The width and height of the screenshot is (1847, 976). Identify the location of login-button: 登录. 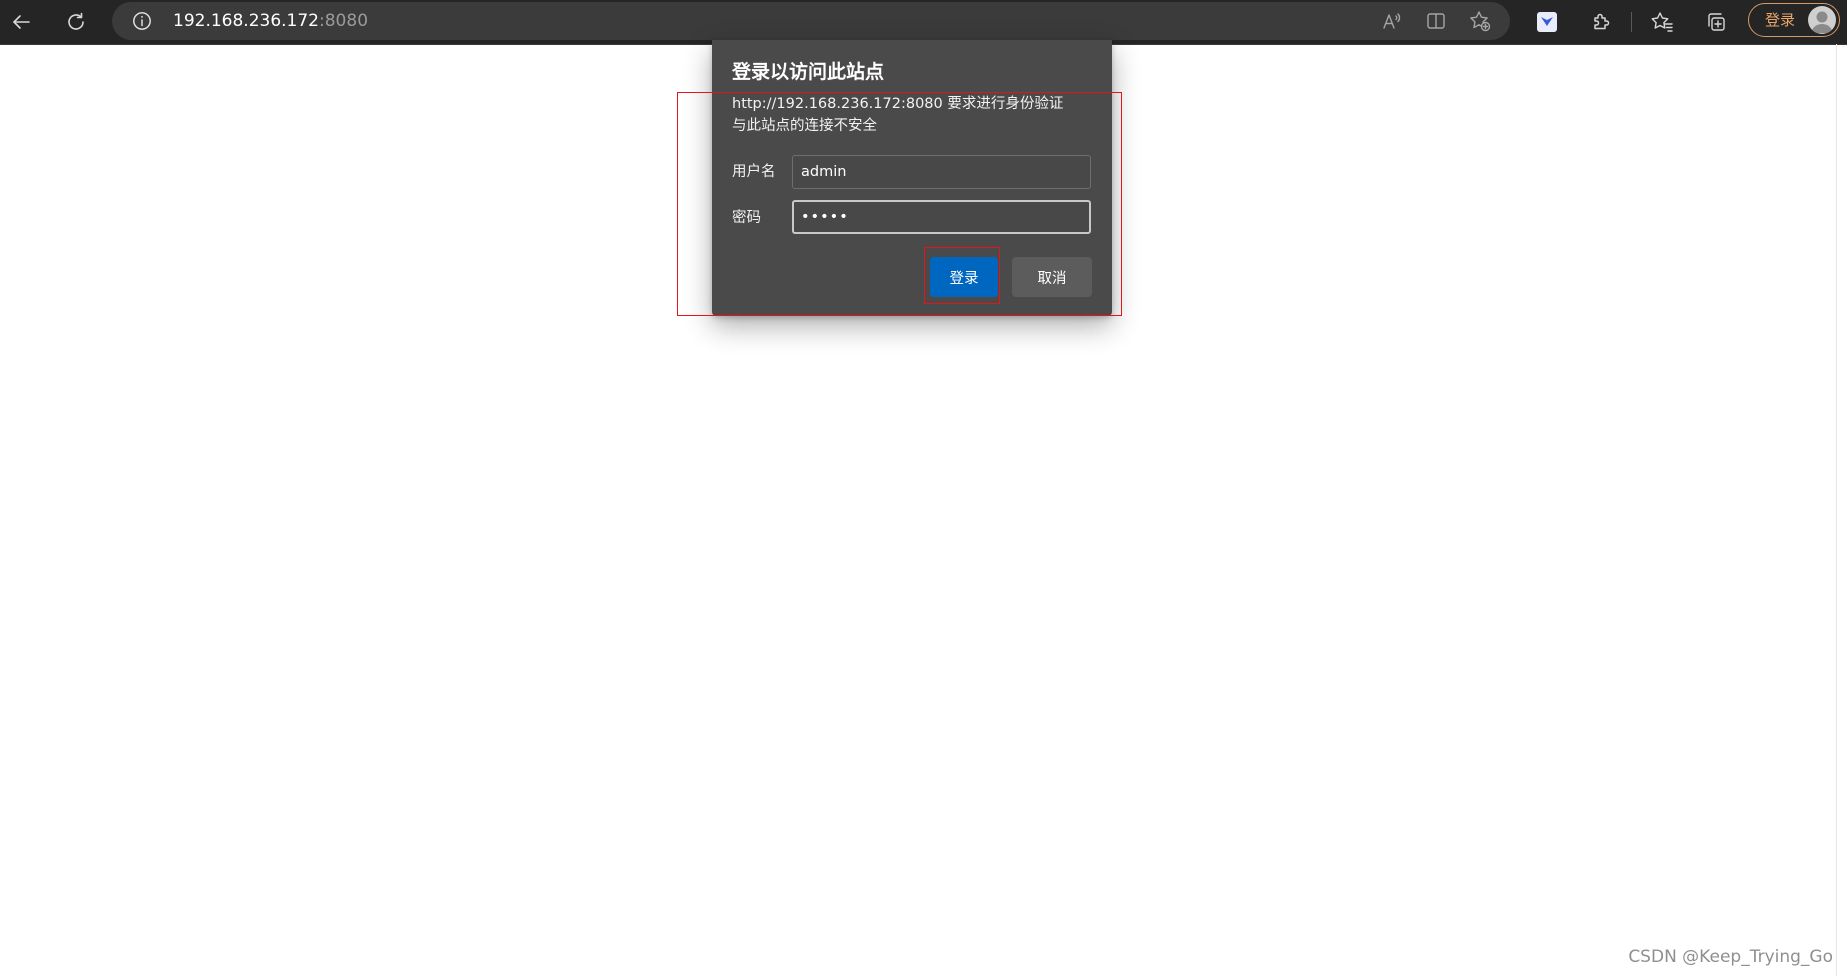
(964, 277).